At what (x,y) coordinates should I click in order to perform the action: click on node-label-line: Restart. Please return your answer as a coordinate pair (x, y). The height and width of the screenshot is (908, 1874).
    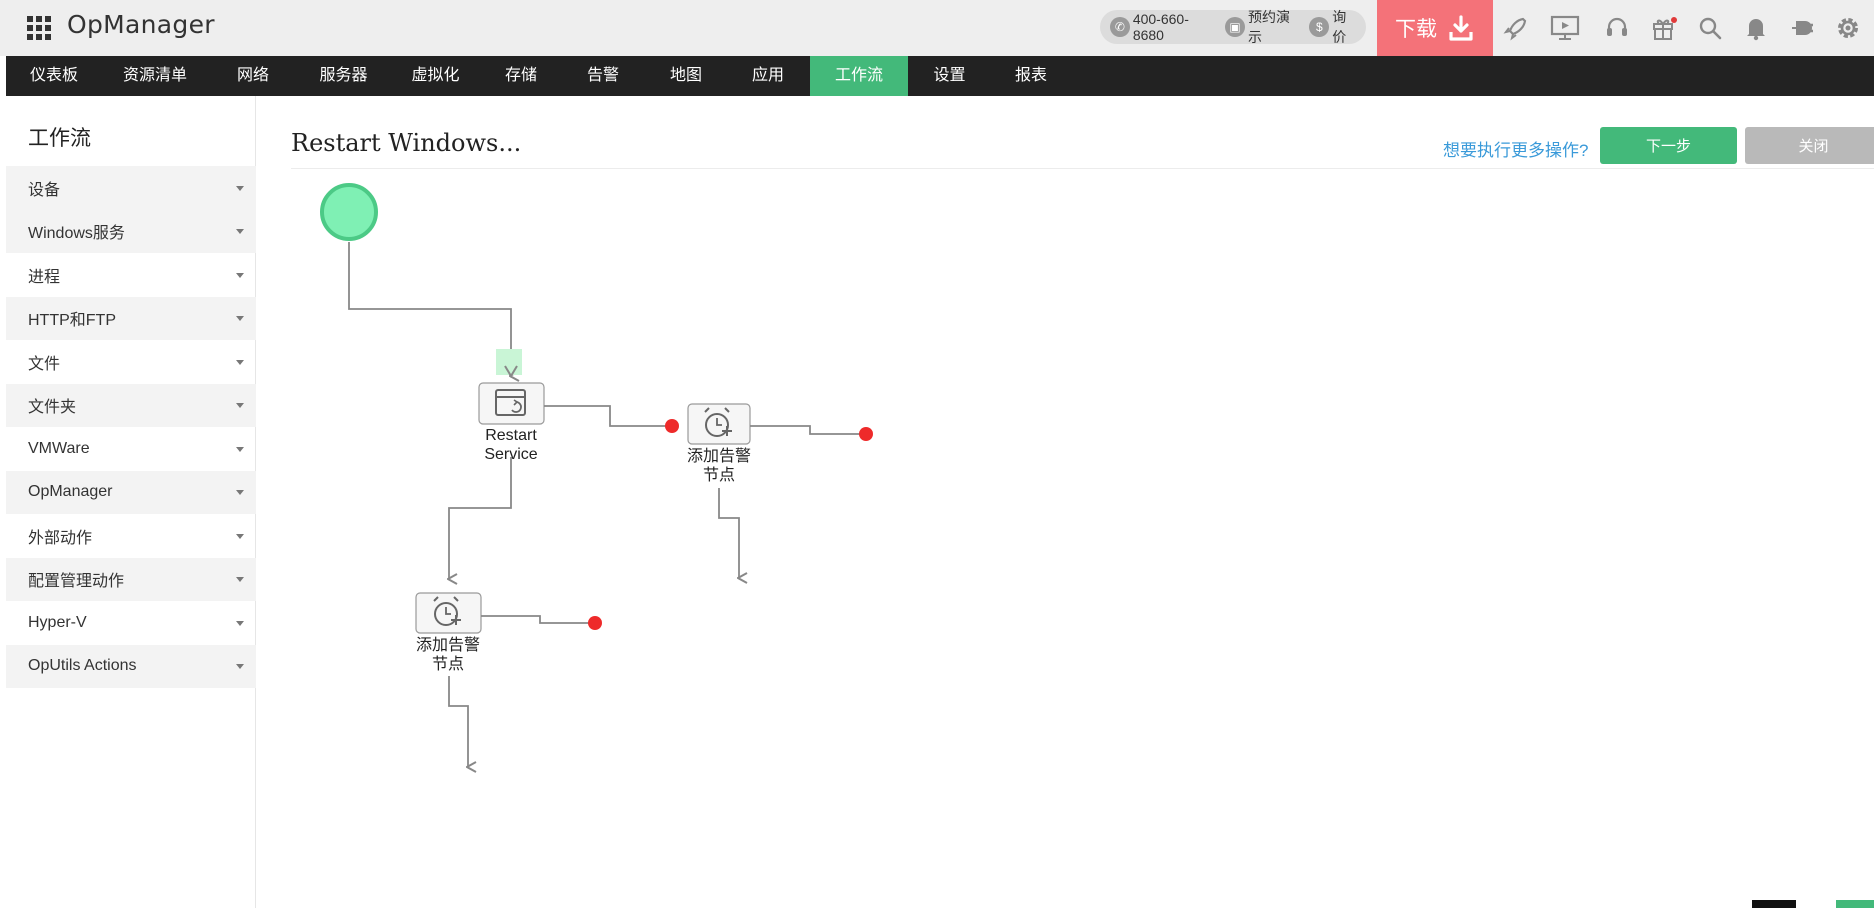
    Looking at the image, I should click on (511, 435).